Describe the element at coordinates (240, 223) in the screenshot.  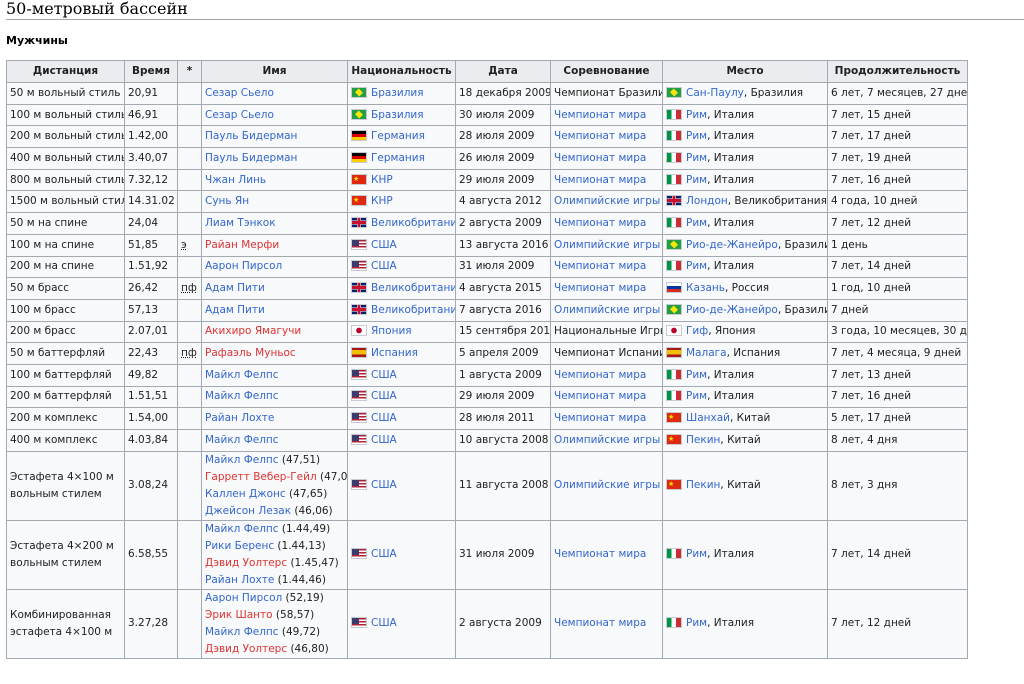
I see `swimmer-link: Лиам Тэнкок` at that location.